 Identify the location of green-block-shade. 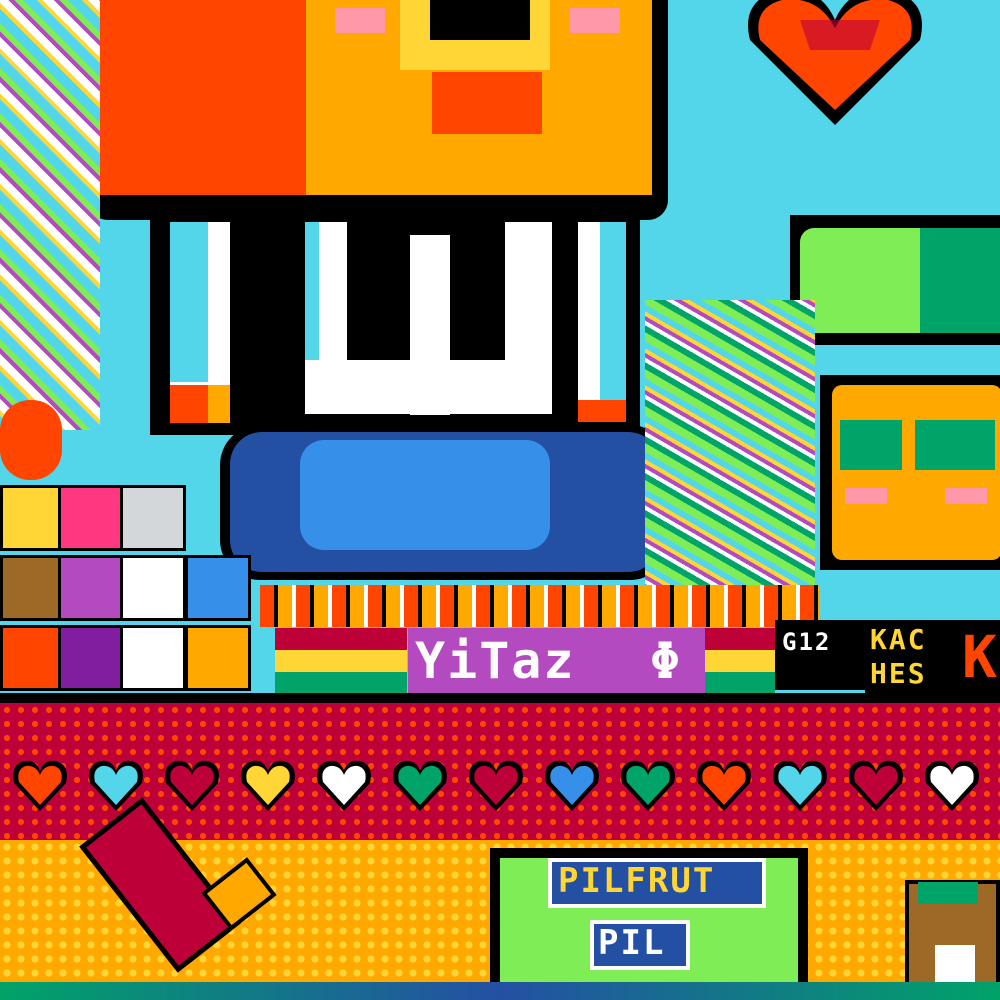
(960, 280).